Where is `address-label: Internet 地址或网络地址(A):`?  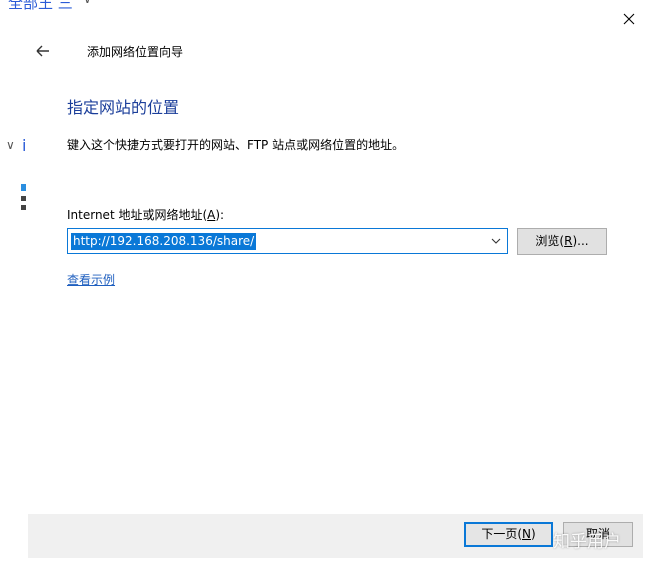 address-label: Internet 地址或网络地址(A): is located at coordinates (145, 214).